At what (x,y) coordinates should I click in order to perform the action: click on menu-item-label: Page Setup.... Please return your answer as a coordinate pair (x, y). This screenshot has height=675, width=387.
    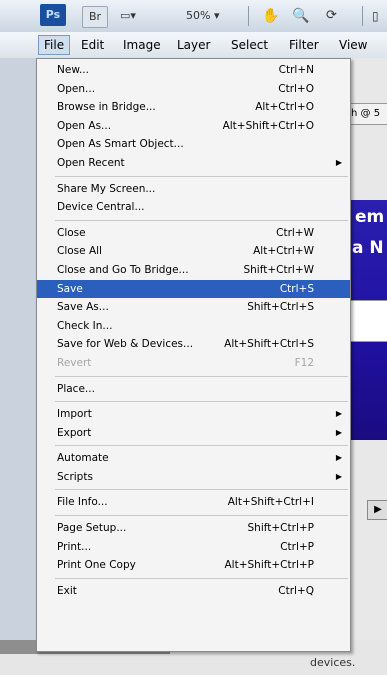
    Looking at the image, I should click on (92, 528).